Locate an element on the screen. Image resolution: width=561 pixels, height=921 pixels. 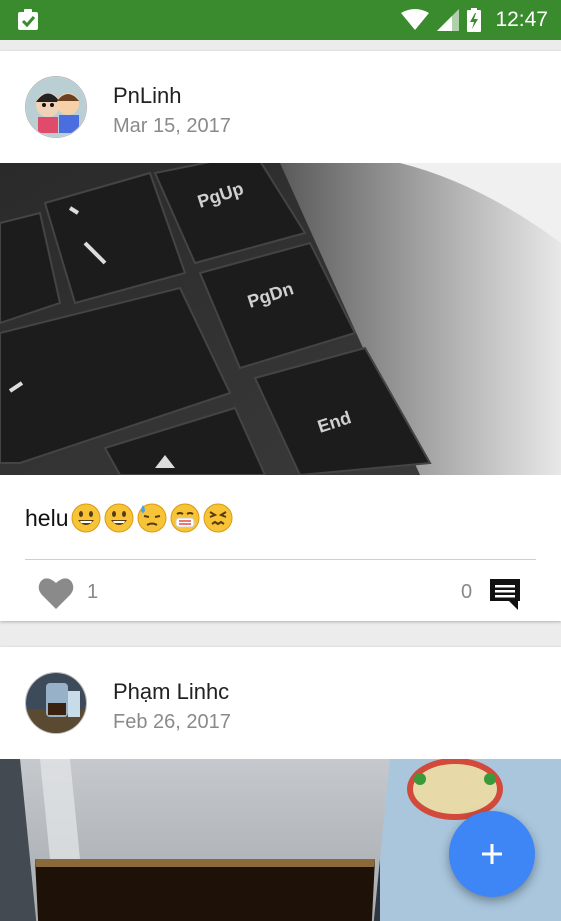
post-date: Mar 15, 2017 is located at coordinates (172, 126).